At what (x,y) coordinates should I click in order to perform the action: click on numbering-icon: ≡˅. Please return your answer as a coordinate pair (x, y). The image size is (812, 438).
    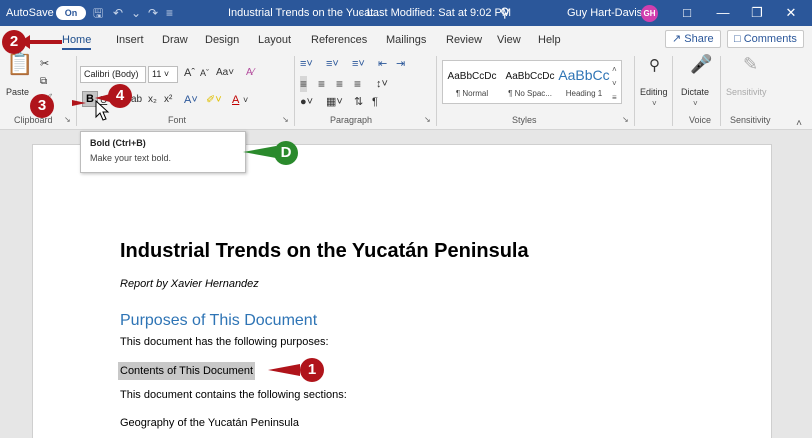
    Looking at the image, I should click on (332, 64).